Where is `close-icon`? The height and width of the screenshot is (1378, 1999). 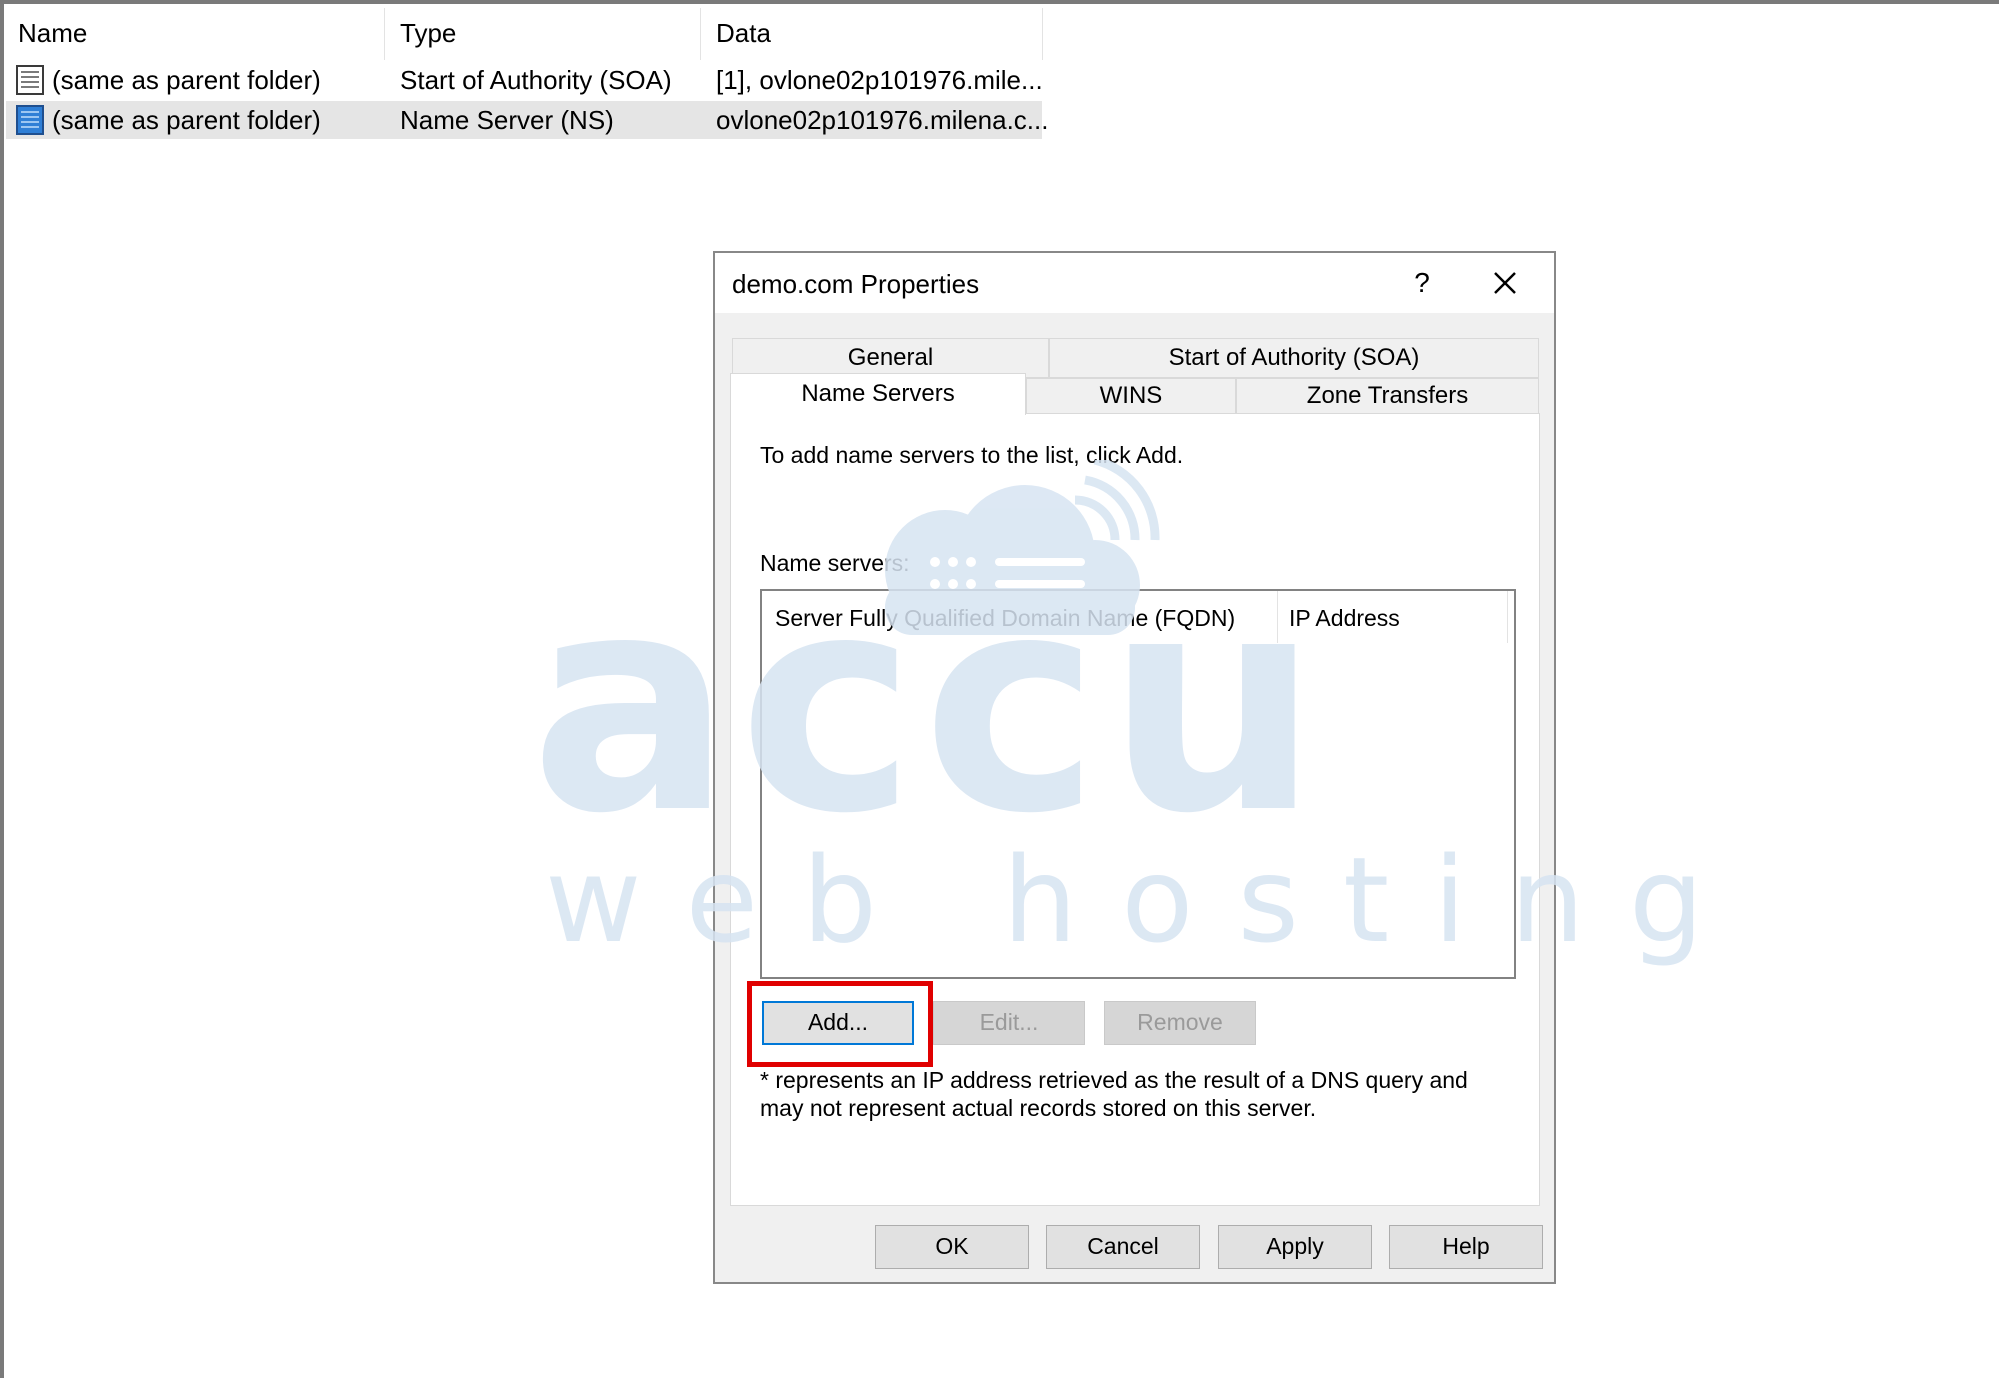 close-icon is located at coordinates (1505, 283).